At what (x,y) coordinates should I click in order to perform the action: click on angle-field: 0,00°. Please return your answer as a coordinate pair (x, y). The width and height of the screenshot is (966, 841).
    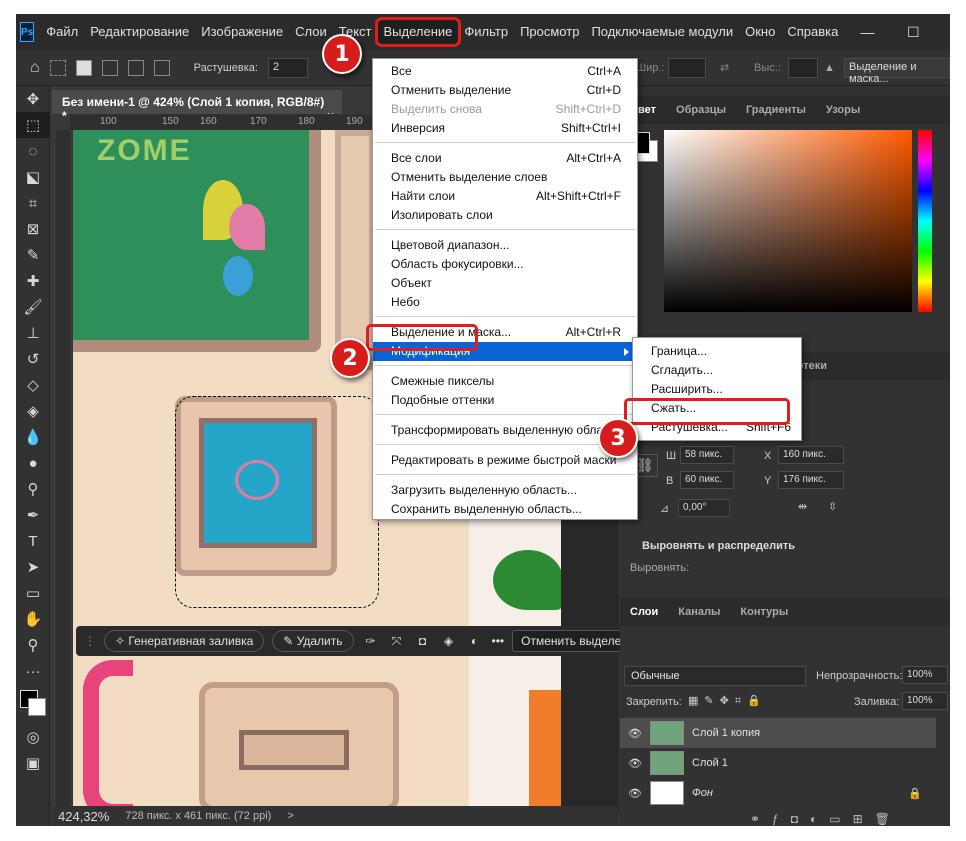
    Looking at the image, I should click on (704, 508).